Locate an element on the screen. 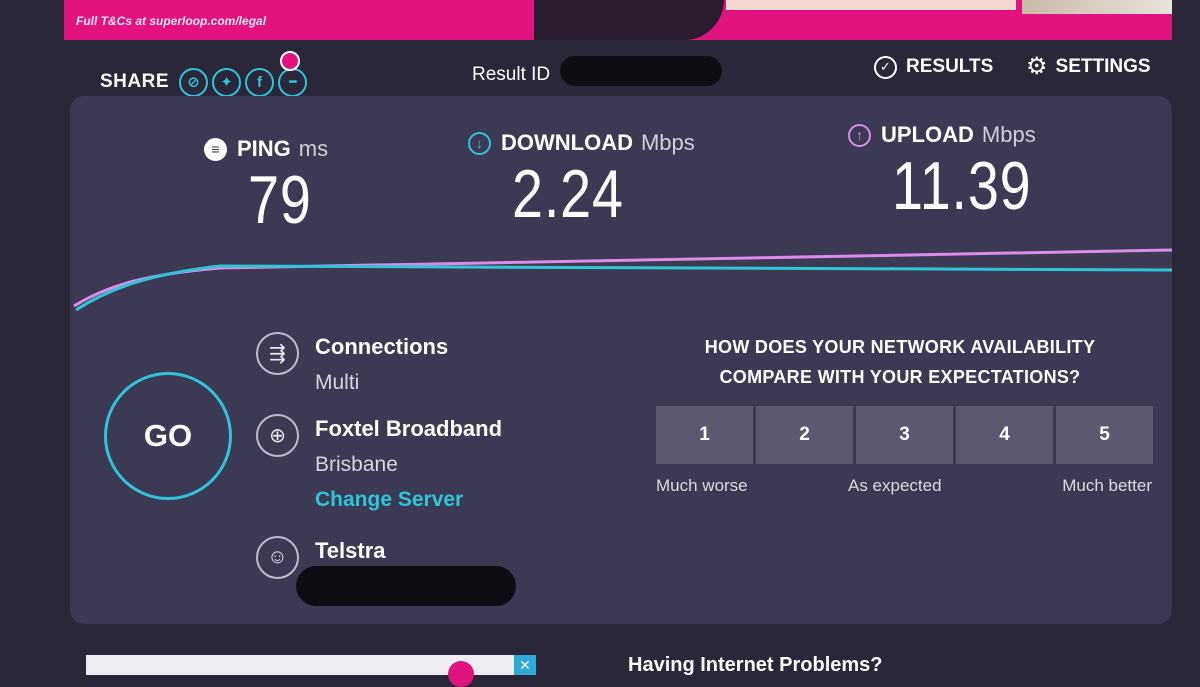 The width and height of the screenshot is (1200, 687). rating-option-3: 3 is located at coordinates (904, 435).